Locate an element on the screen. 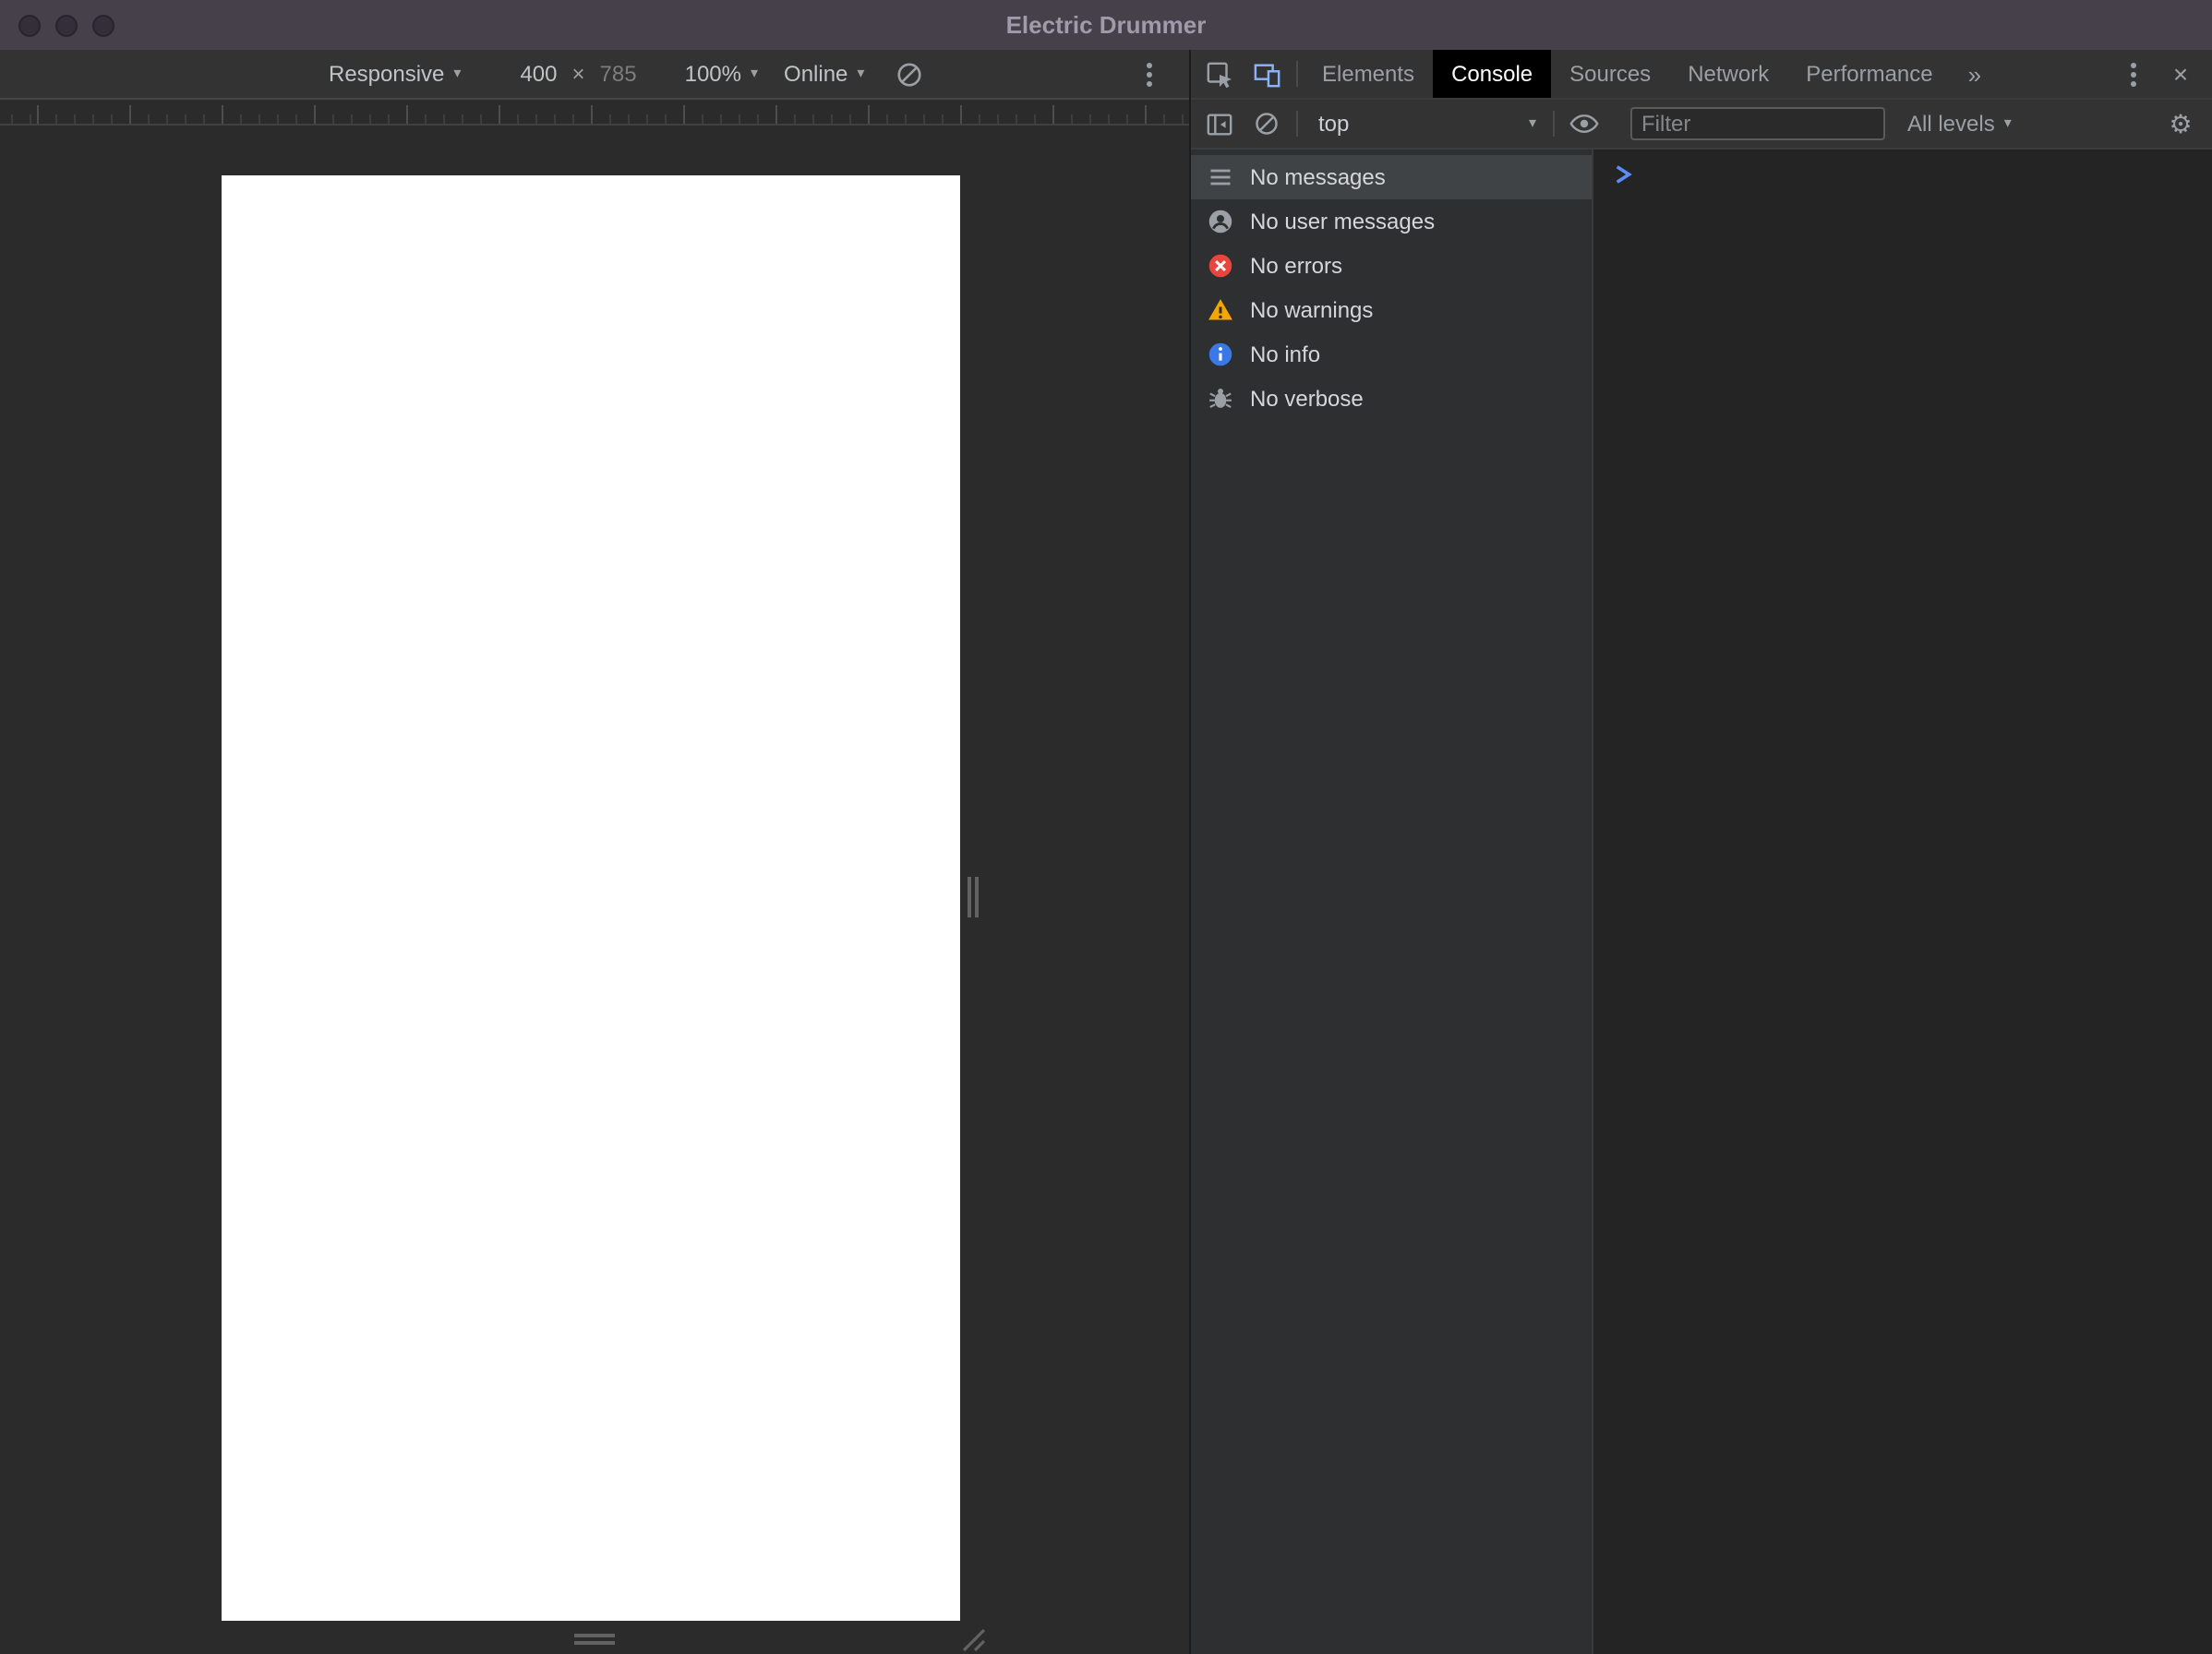  titlebar: Electric Drummer is located at coordinates (1106, 25).